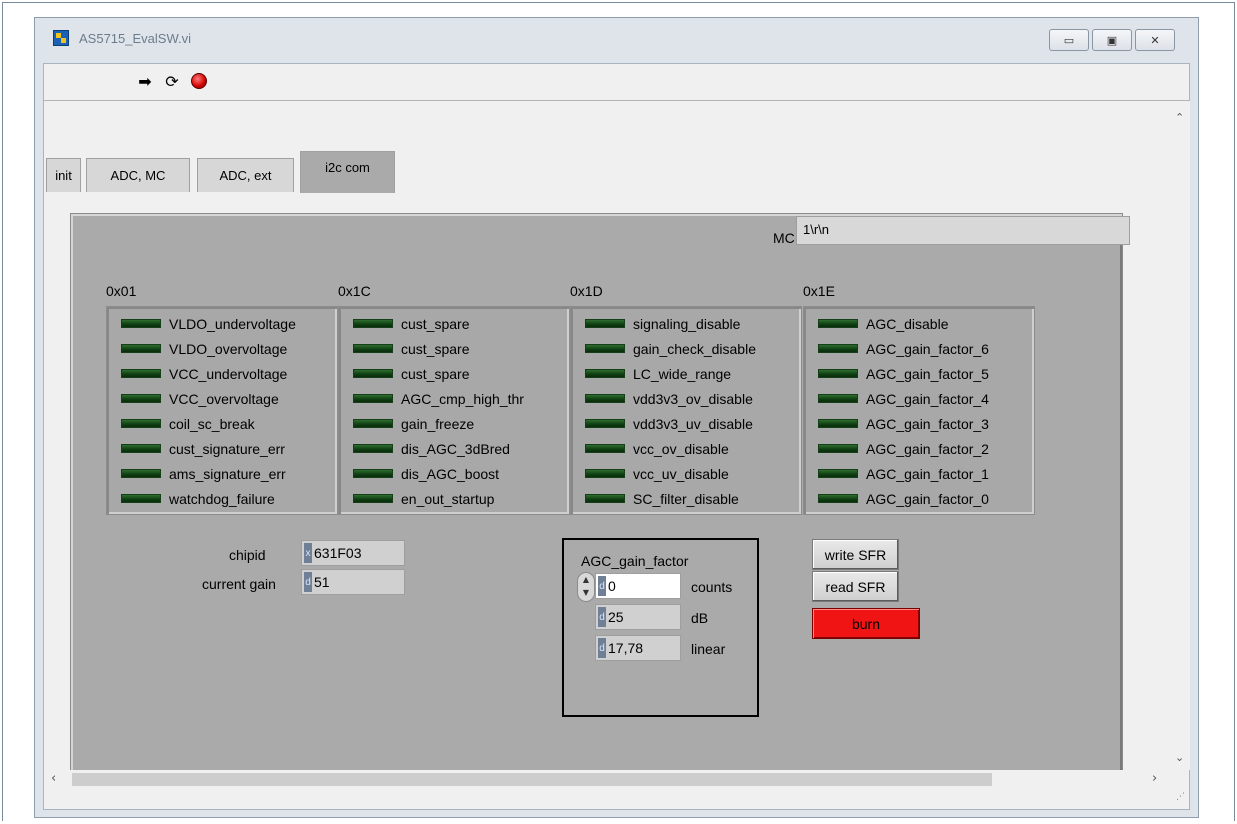 The height and width of the screenshot is (824, 1237). What do you see at coordinates (121, 291) in the screenshot?
I see `register-title: 0x01` at bounding box center [121, 291].